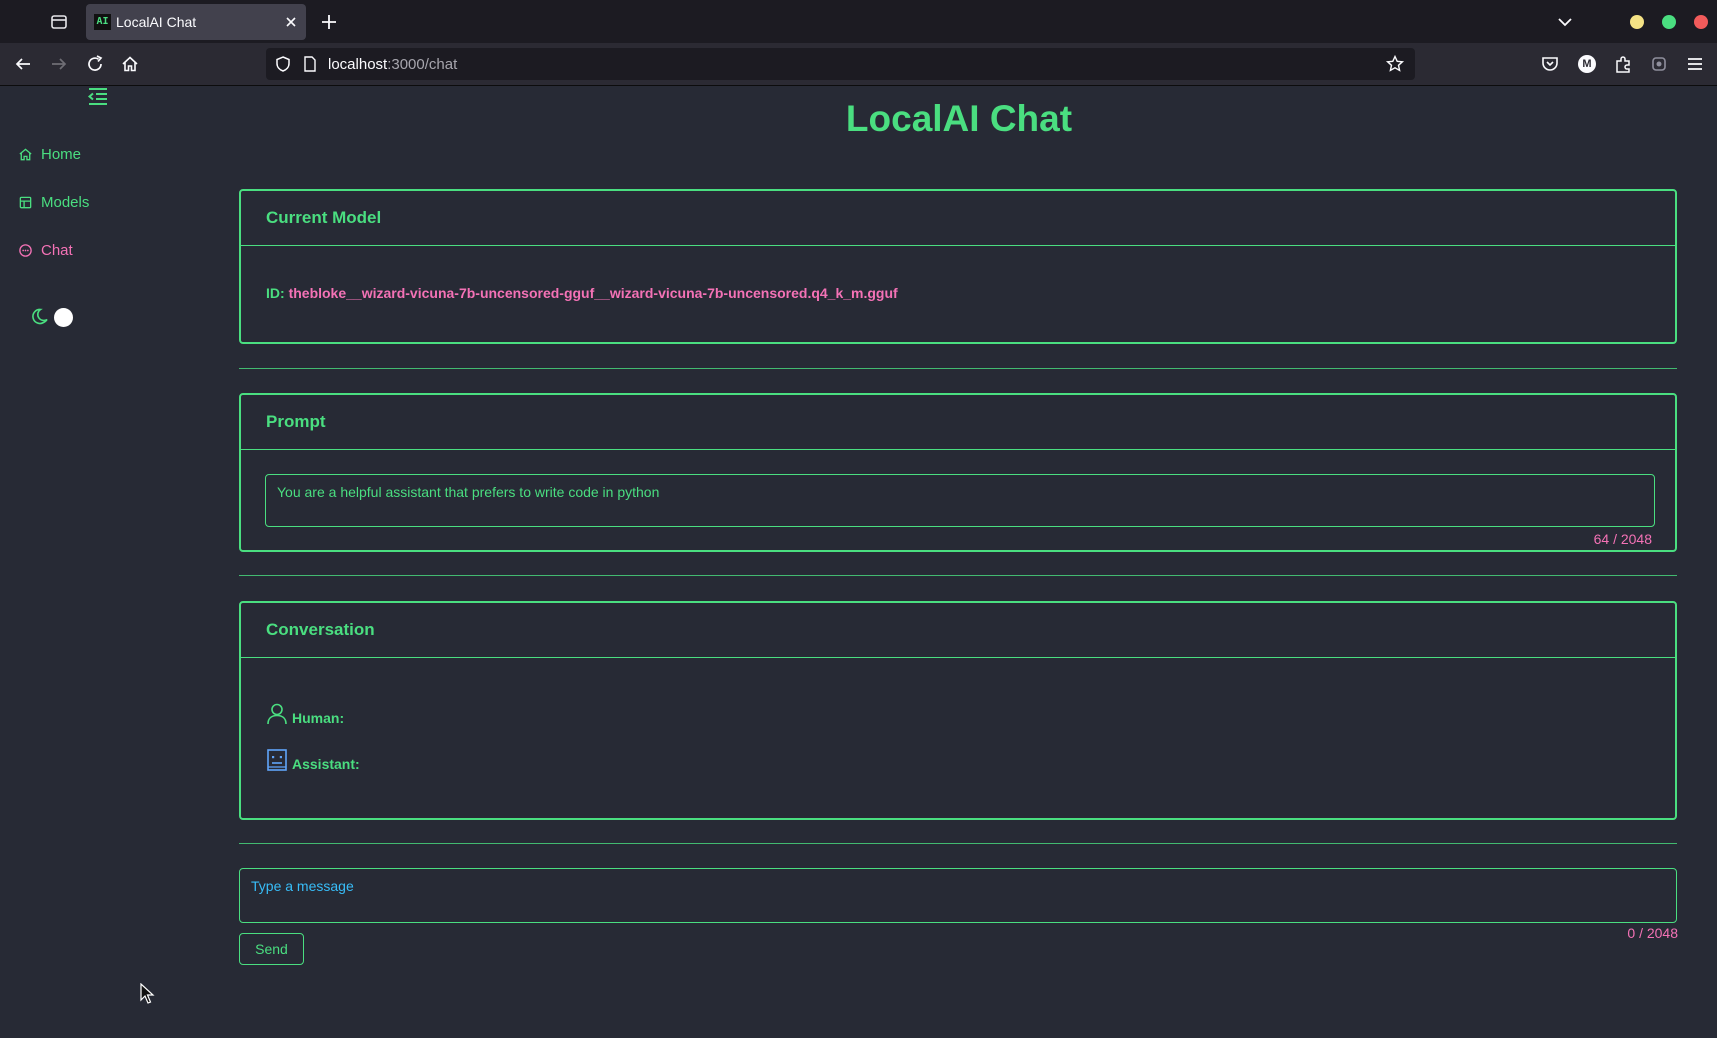 This screenshot has height=1038, width=1717. I want to click on toggle-knob, so click(63, 317).